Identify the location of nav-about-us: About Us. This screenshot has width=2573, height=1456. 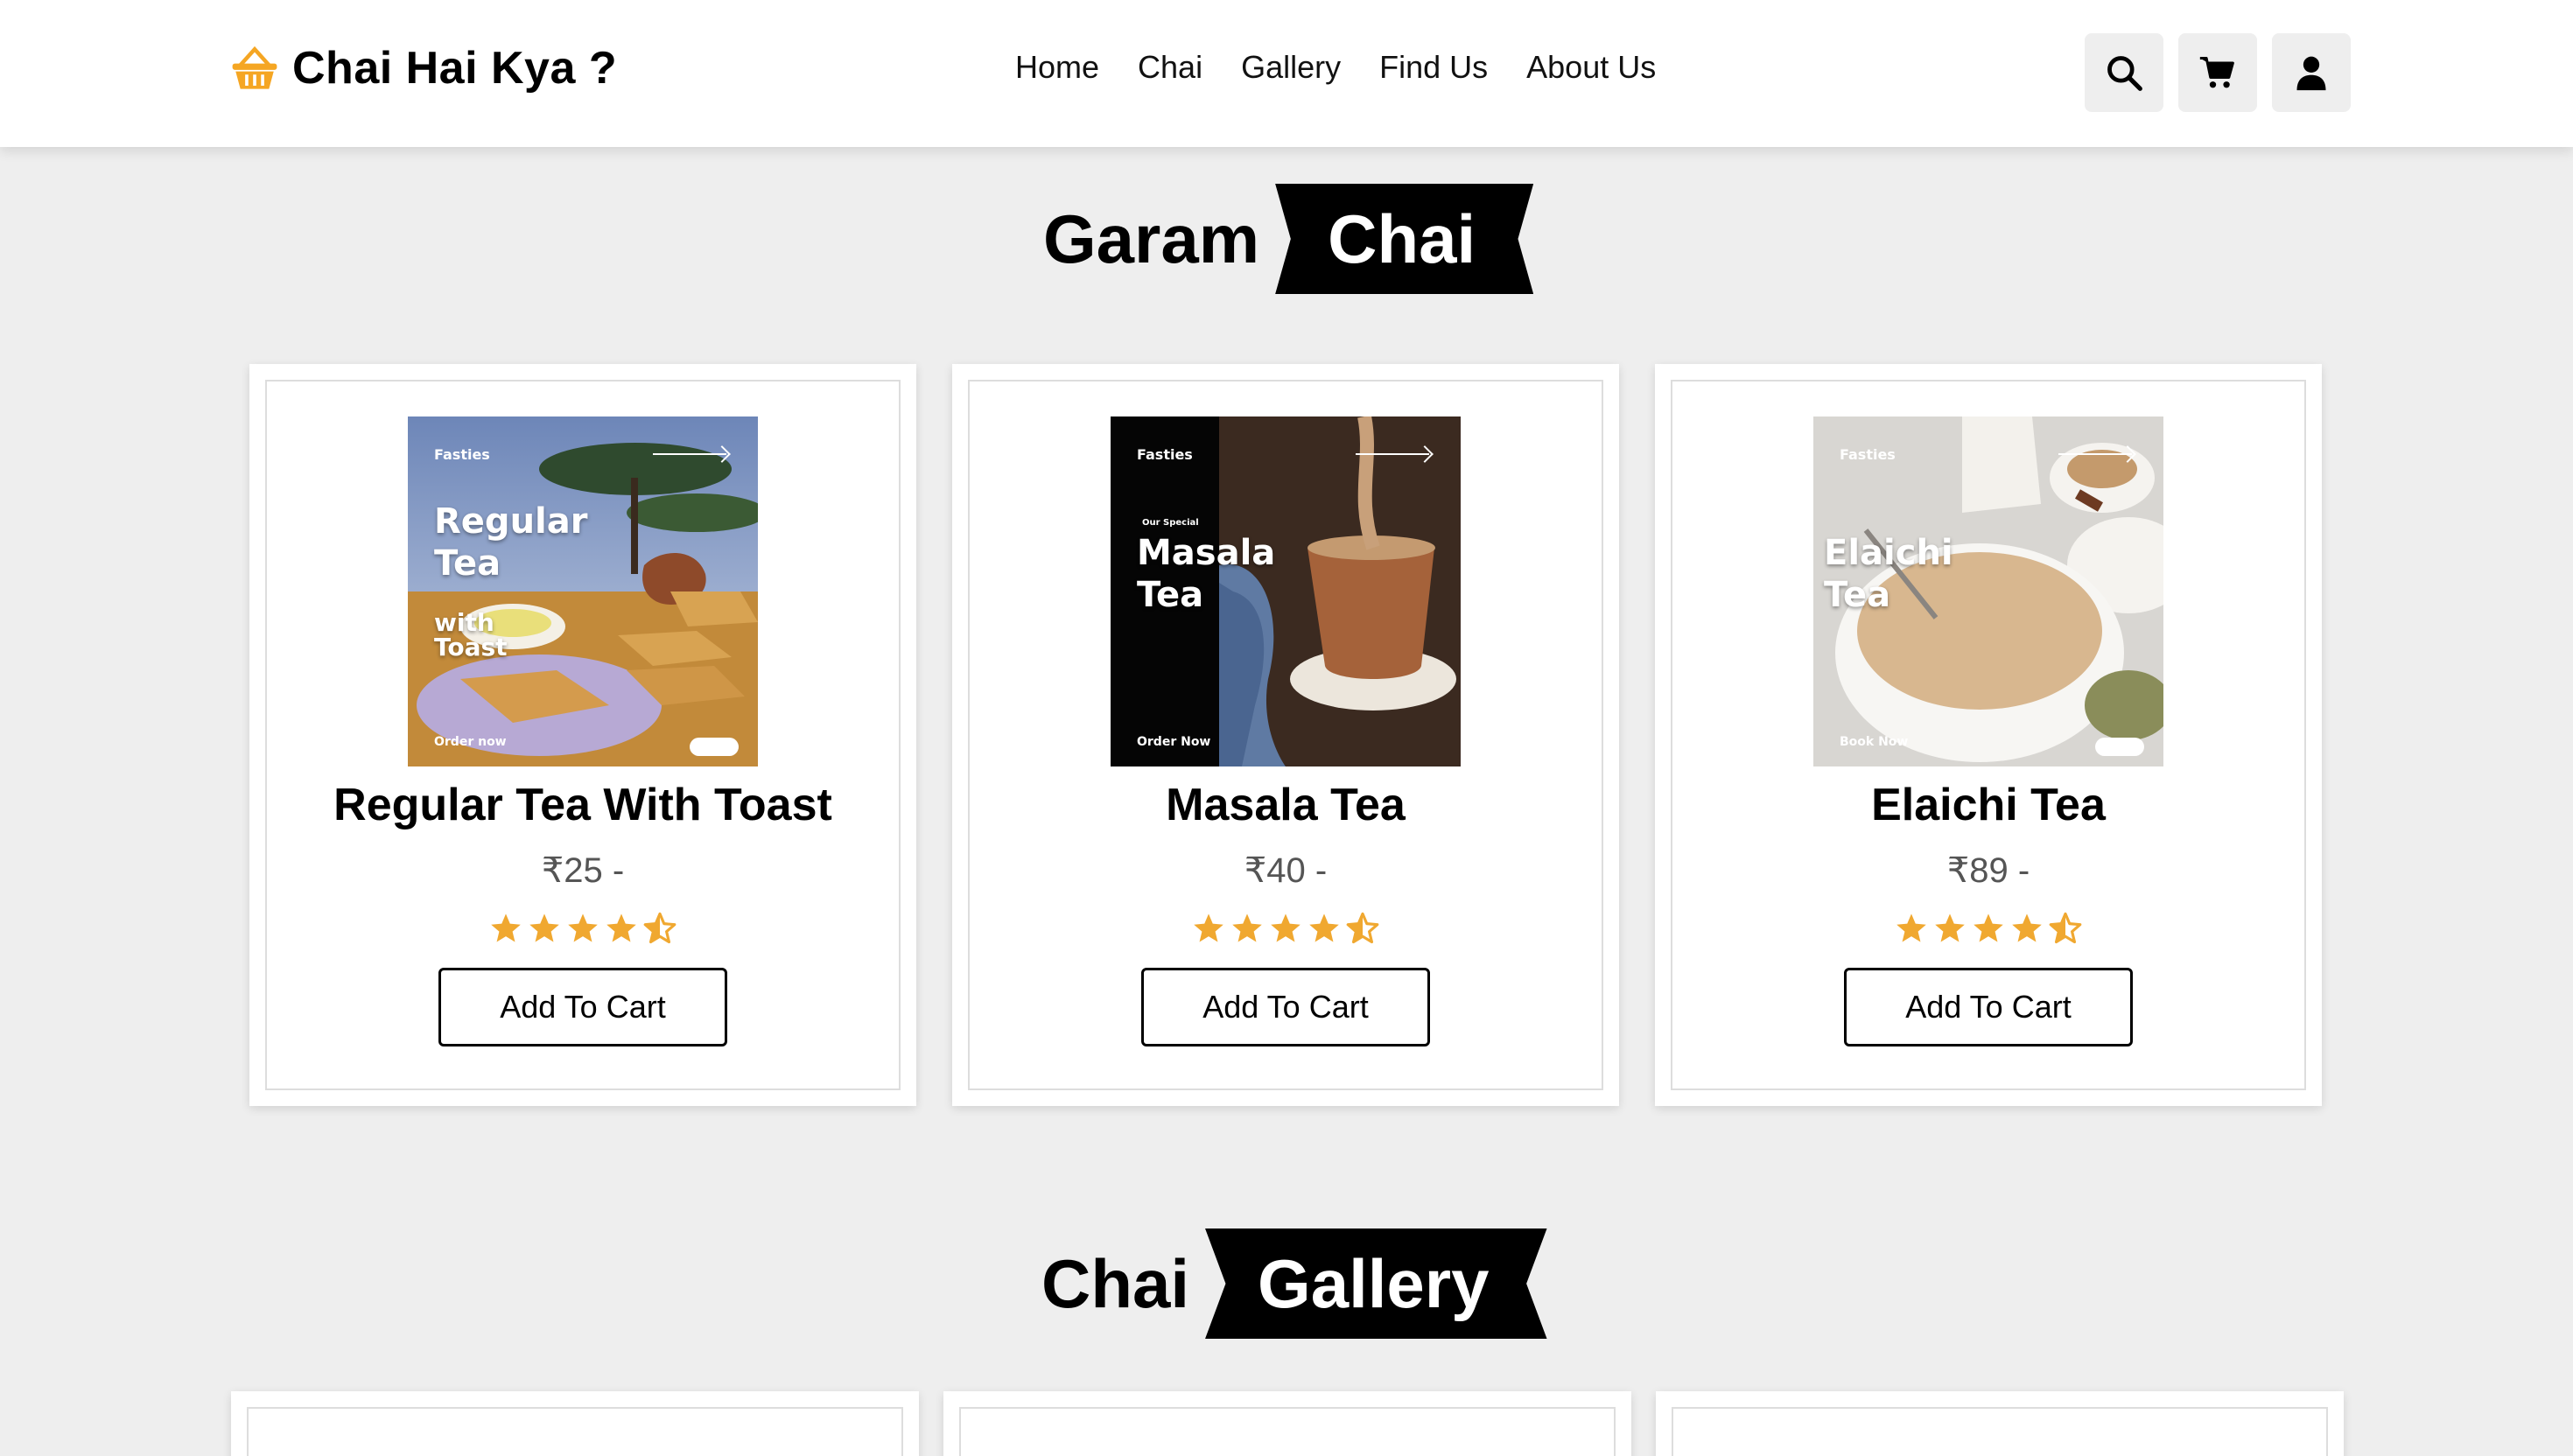
(1591, 67).